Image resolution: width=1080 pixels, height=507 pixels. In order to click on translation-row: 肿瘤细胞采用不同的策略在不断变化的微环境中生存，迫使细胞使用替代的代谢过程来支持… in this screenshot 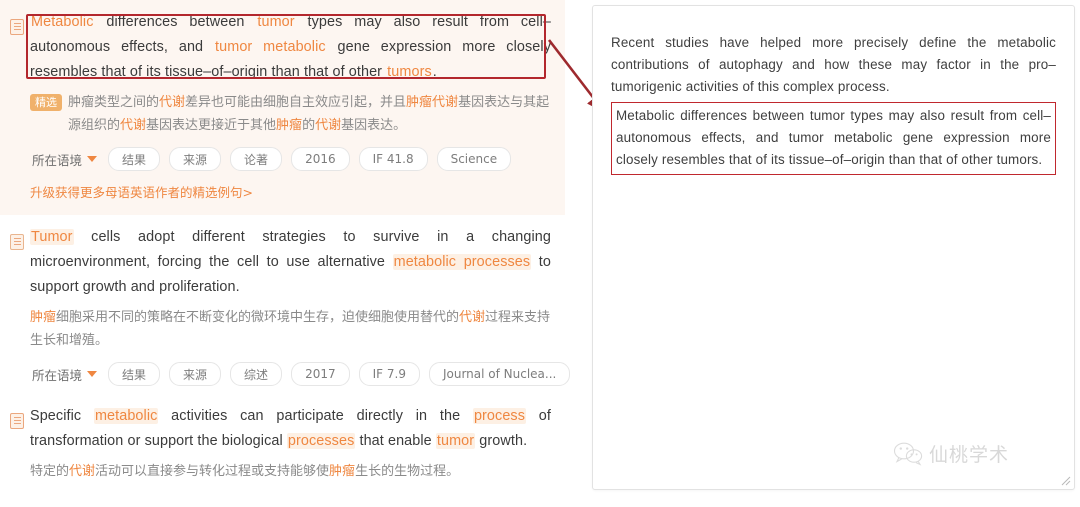, I will do `click(290, 329)`.